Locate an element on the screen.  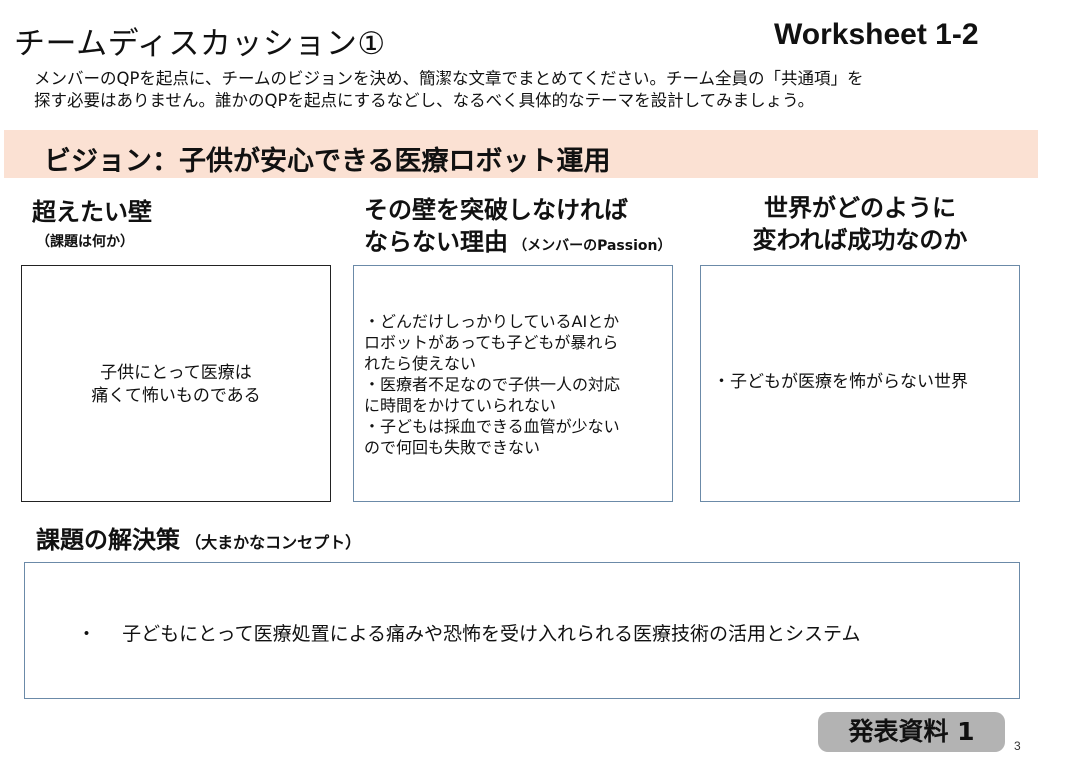
solution-heading-row: 課題の解決策 （大まかなコンセプト） is located at coordinates (198, 540).